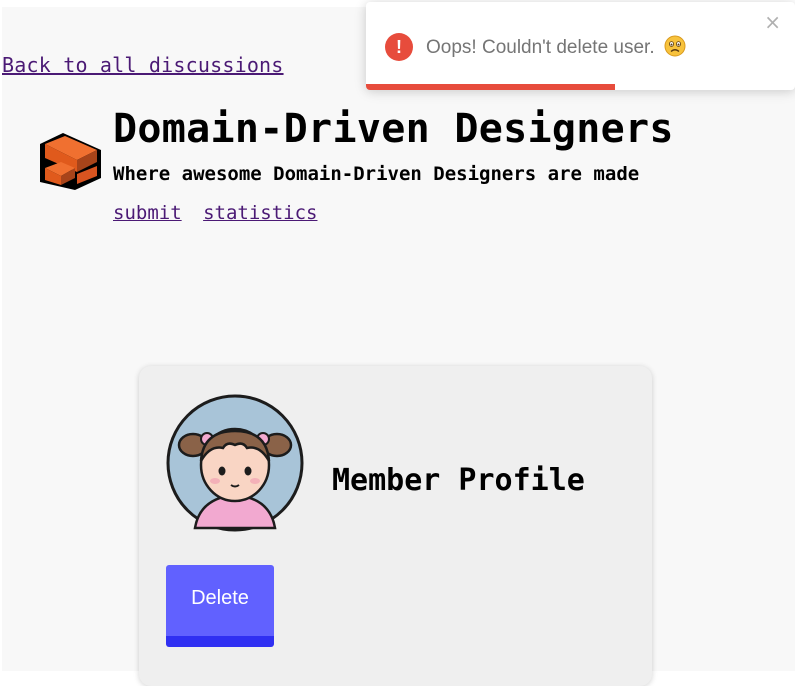  Describe the element at coordinates (70, 161) in the screenshot. I see `bricks-logo-icon` at that location.